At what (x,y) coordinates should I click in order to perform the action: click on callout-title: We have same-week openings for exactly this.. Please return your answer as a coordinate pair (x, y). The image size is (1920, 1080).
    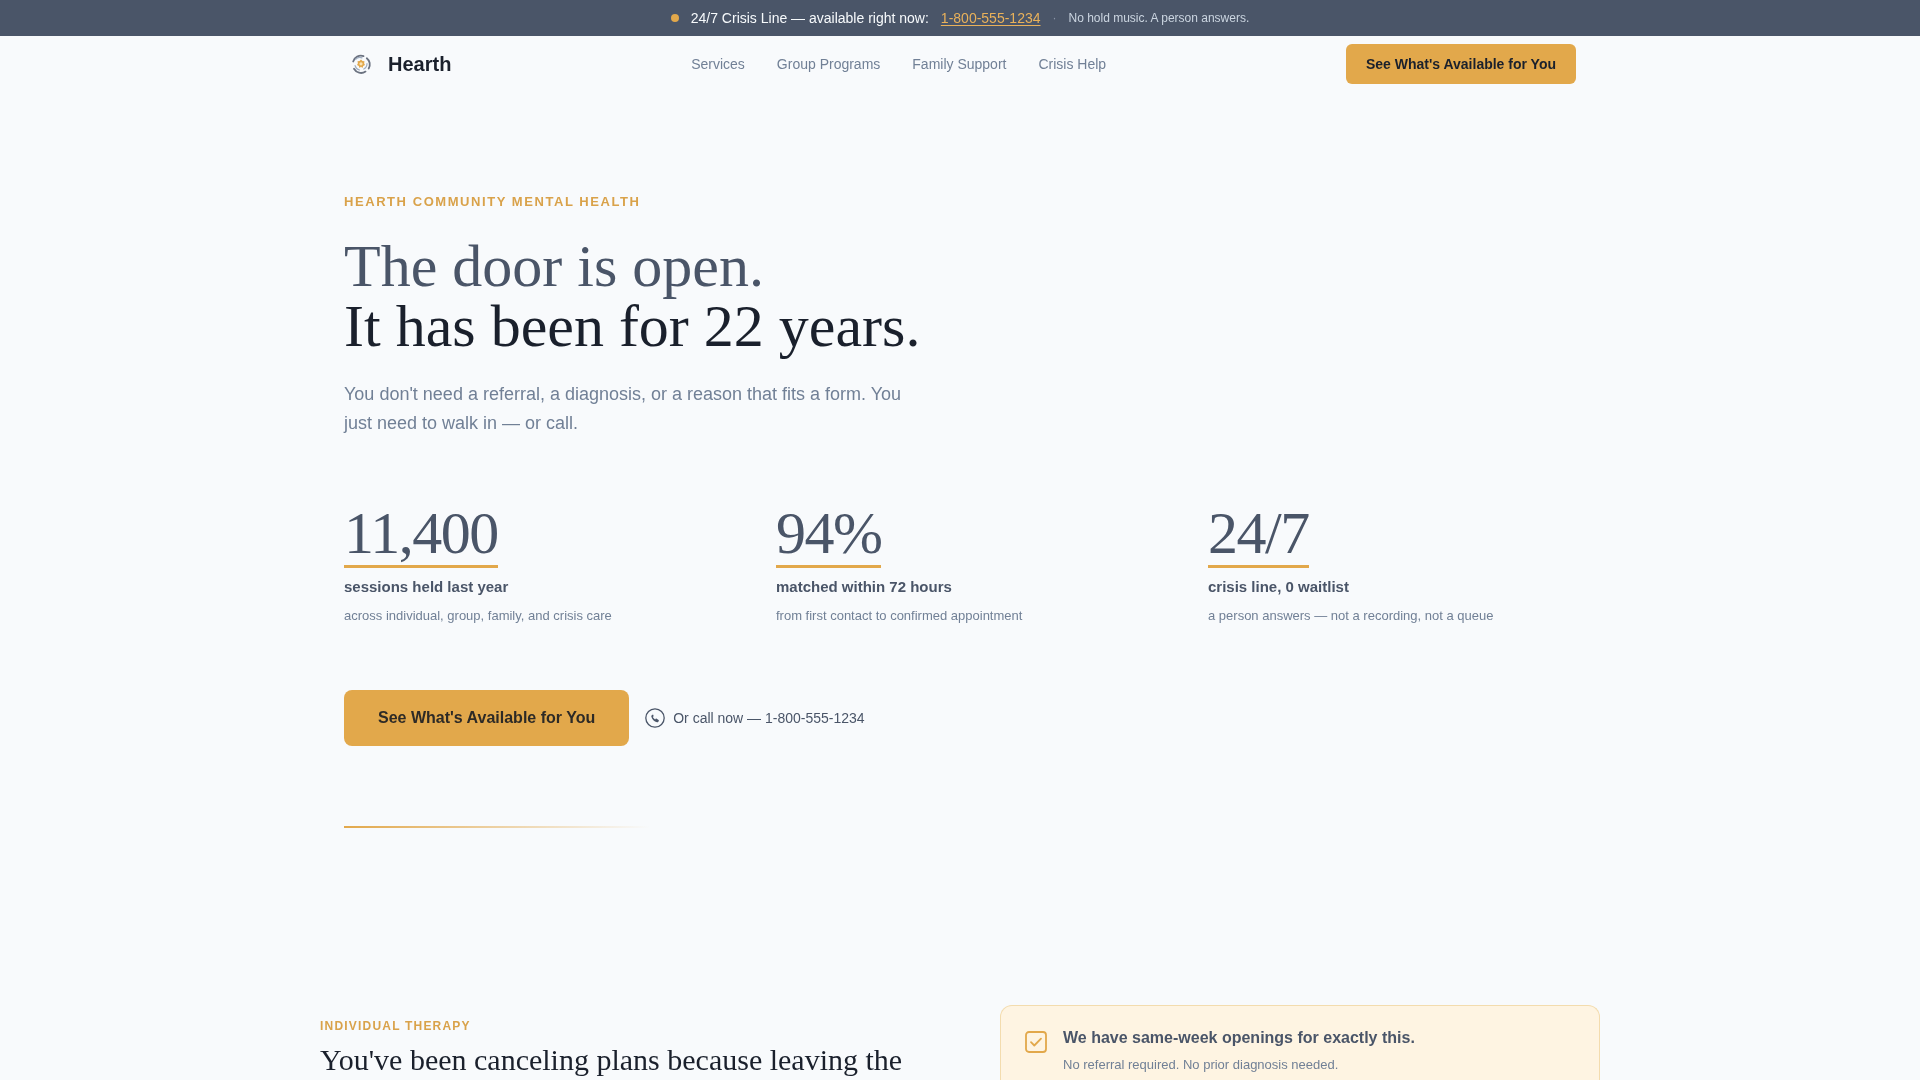
    Looking at the image, I should click on (1239, 1037).